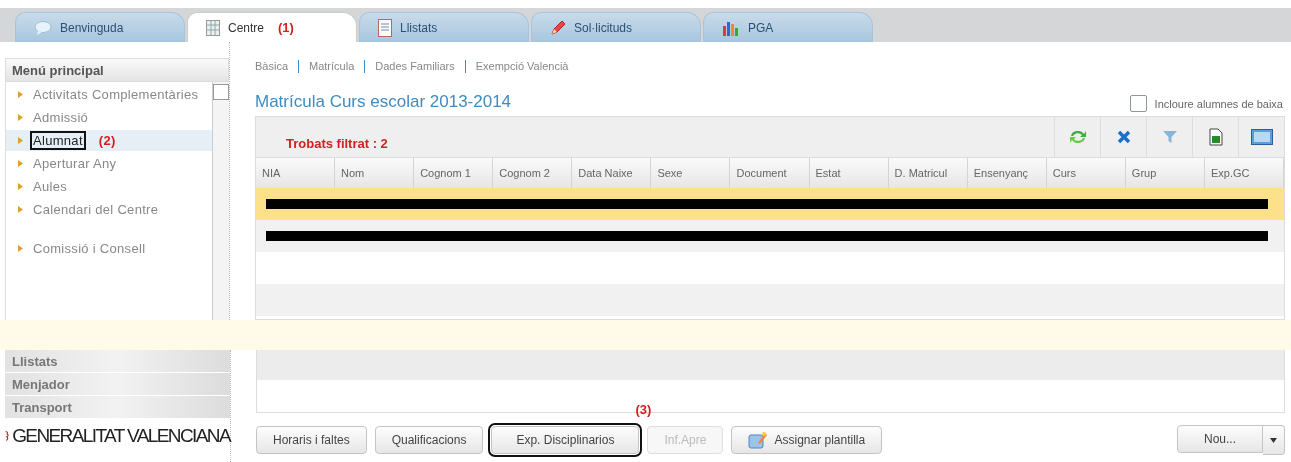 This screenshot has height=462, width=1291. I want to click on subnav-link: Dades Familiars, so click(415, 66).